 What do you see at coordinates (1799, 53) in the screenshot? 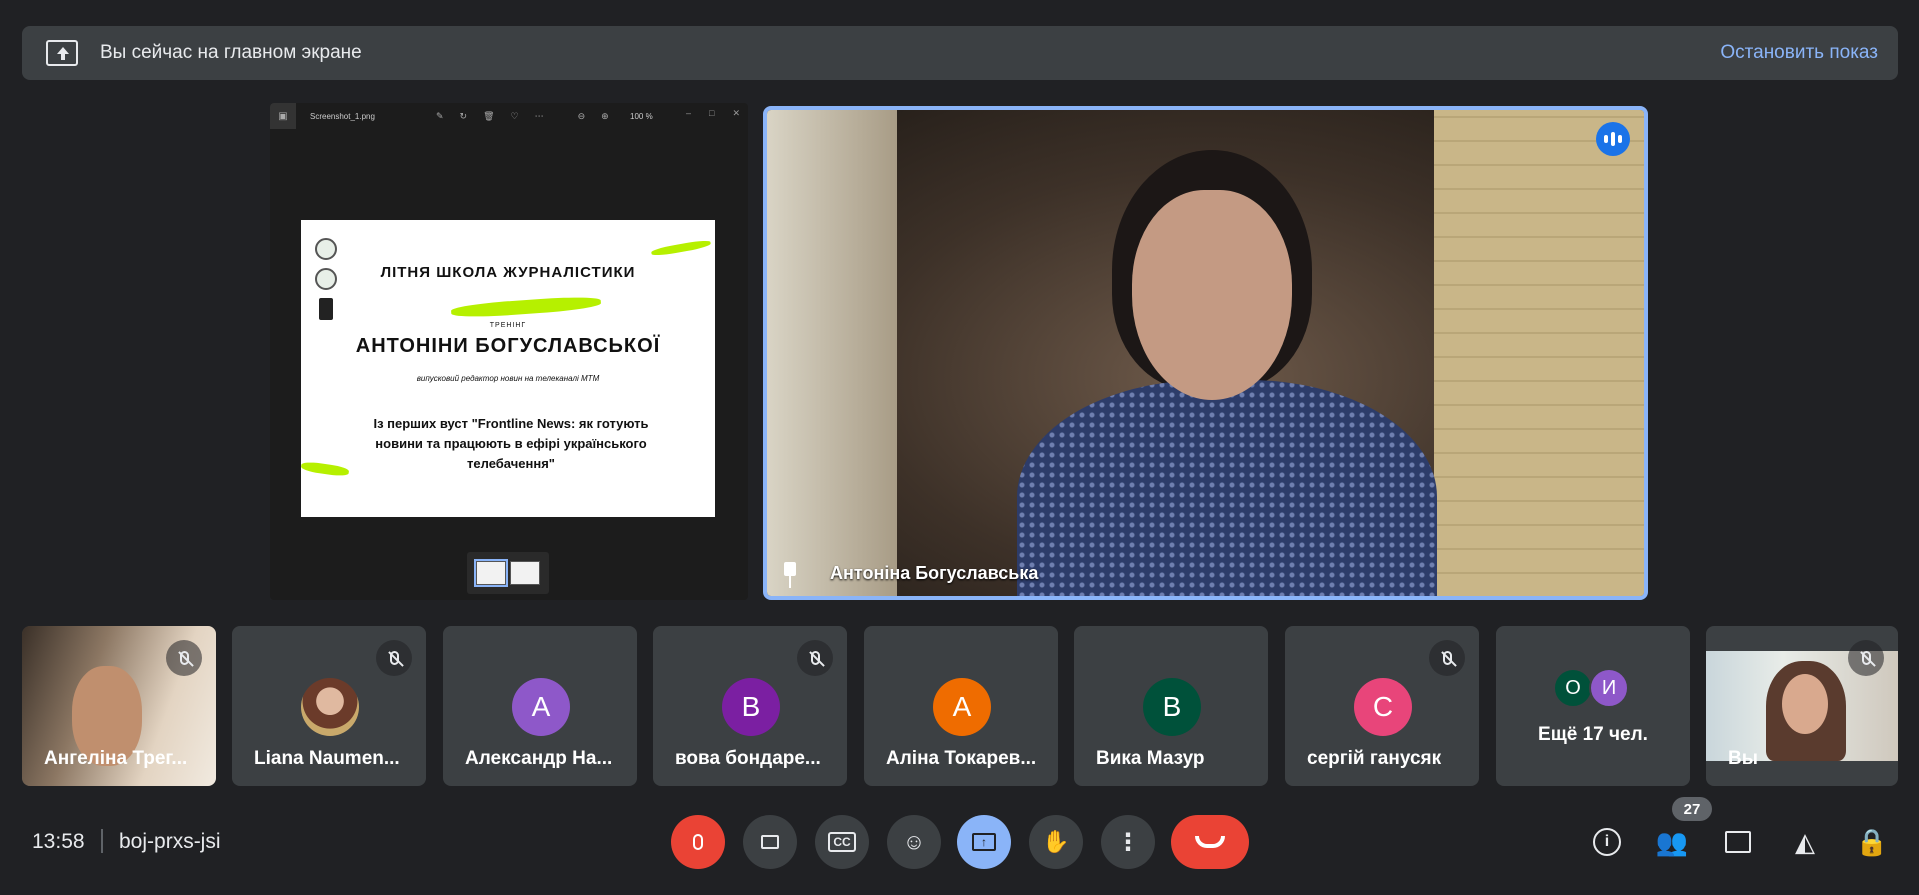
I see `stop-presenting-button: Остановить показ` at bounding box center [1799, 53].